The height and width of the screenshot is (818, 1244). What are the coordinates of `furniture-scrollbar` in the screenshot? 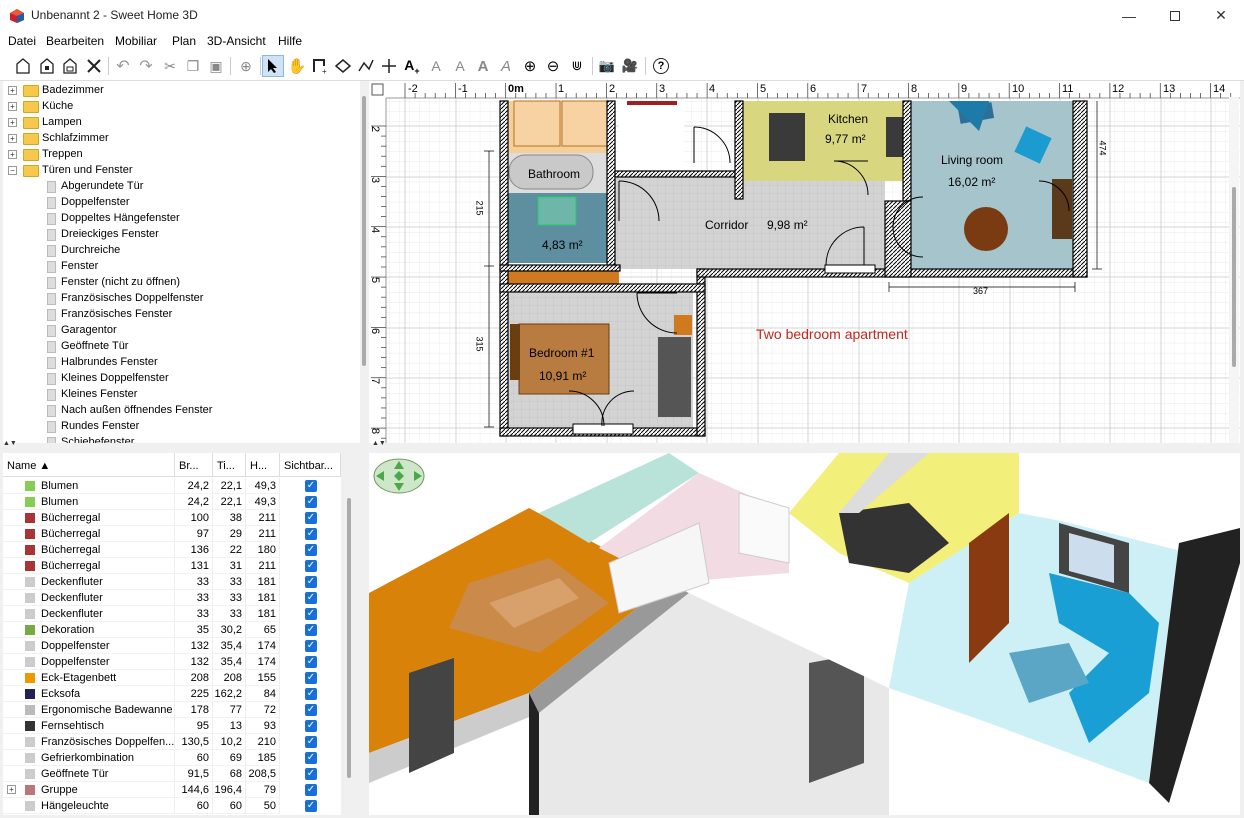 It's located at (349, 646).